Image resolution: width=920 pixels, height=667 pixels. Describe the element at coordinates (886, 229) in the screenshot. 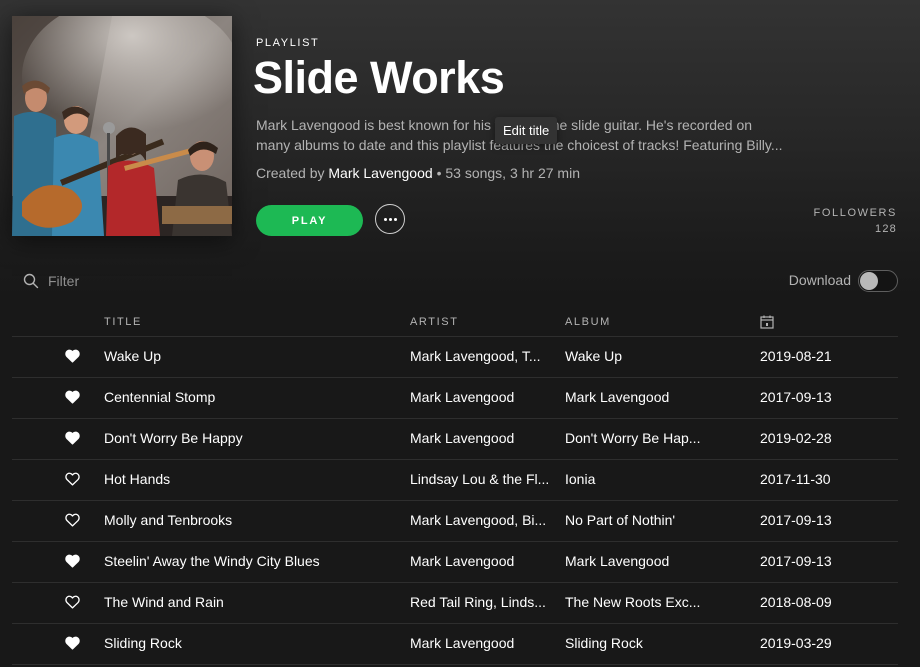

I see `followers-count: 128` at that location.